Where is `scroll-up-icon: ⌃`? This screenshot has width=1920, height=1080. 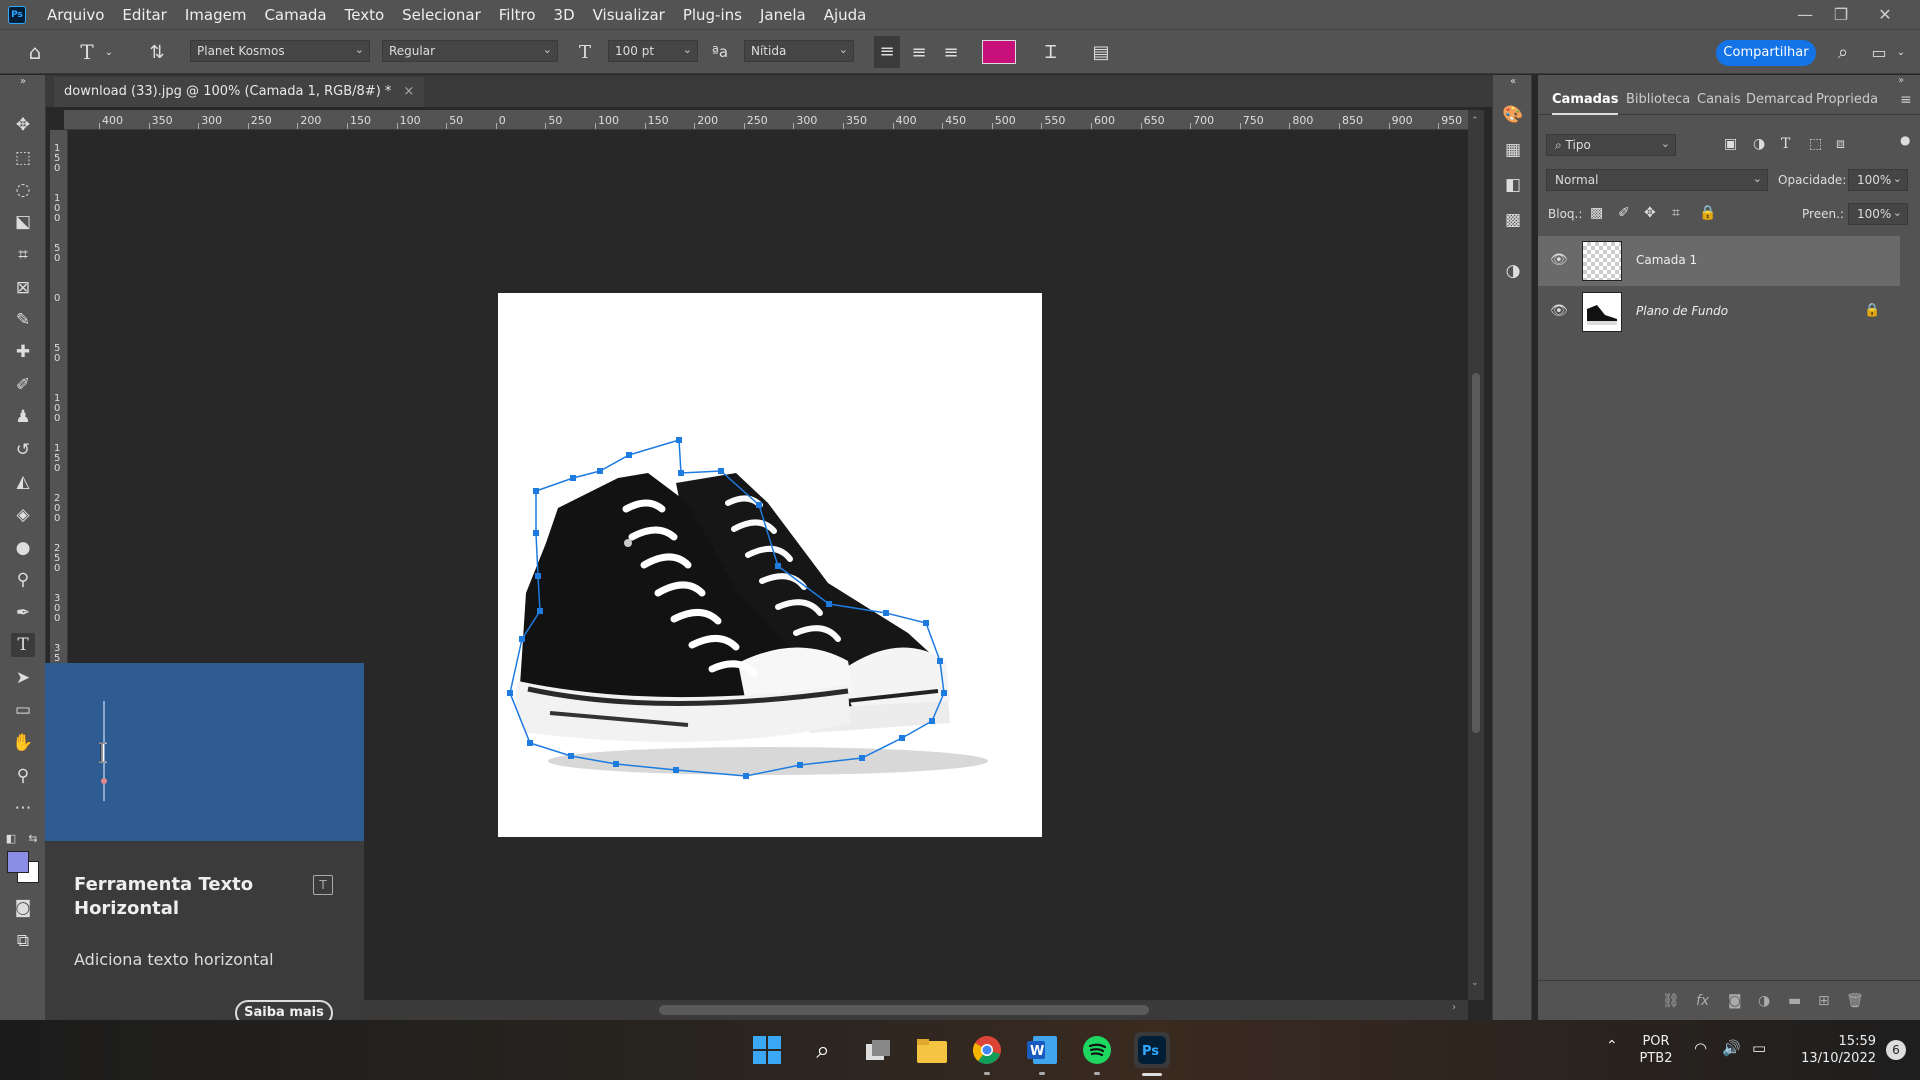
scroll-up-icon: ⌃ is located at coordinates (1475, 121).